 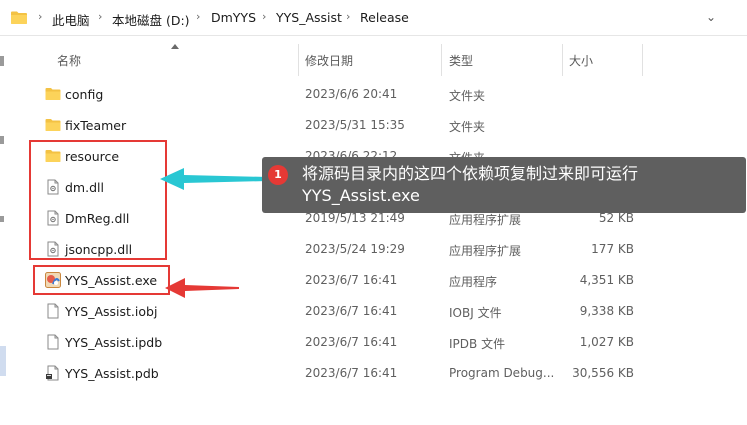 What do you see at coordinates (603, 373) in the screenshot?
I see `file-size: 30,556 KB` at bounding box center [603, 373].